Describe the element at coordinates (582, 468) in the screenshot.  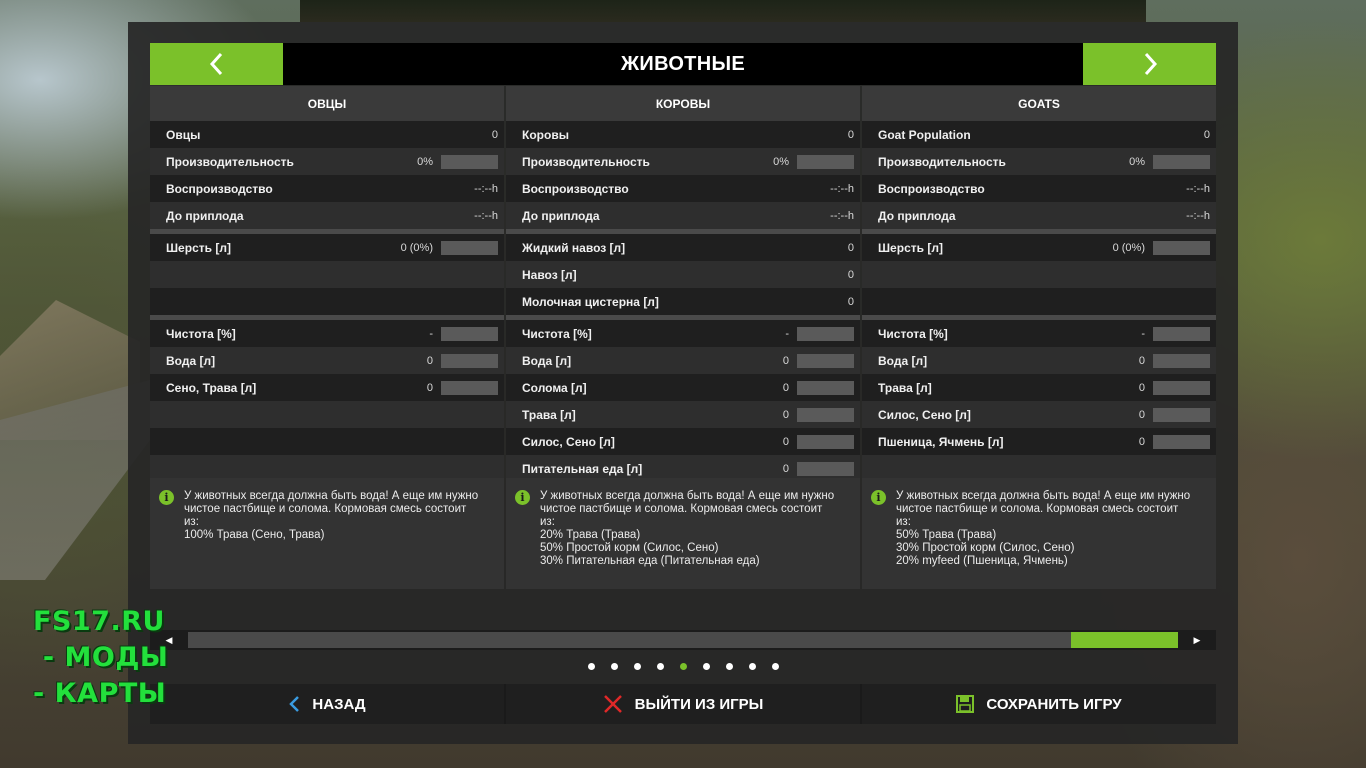
I see `stat-label: Питательная еда [л]` at that location.